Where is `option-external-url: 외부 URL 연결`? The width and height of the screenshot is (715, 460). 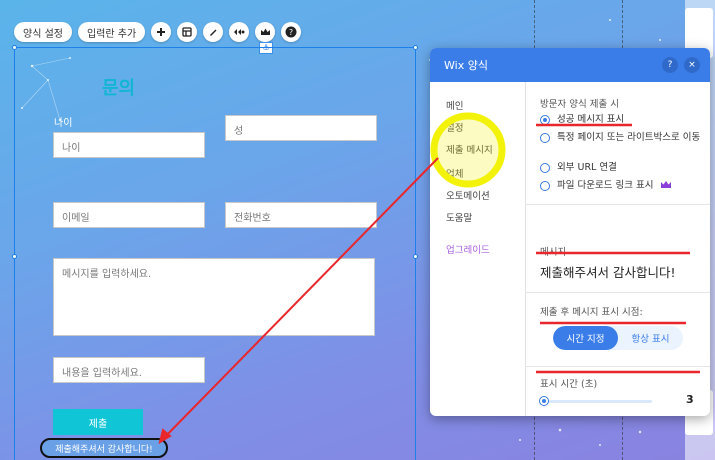
option-external-url: 외부 URL 연결 is located at coordinates (622, 168).